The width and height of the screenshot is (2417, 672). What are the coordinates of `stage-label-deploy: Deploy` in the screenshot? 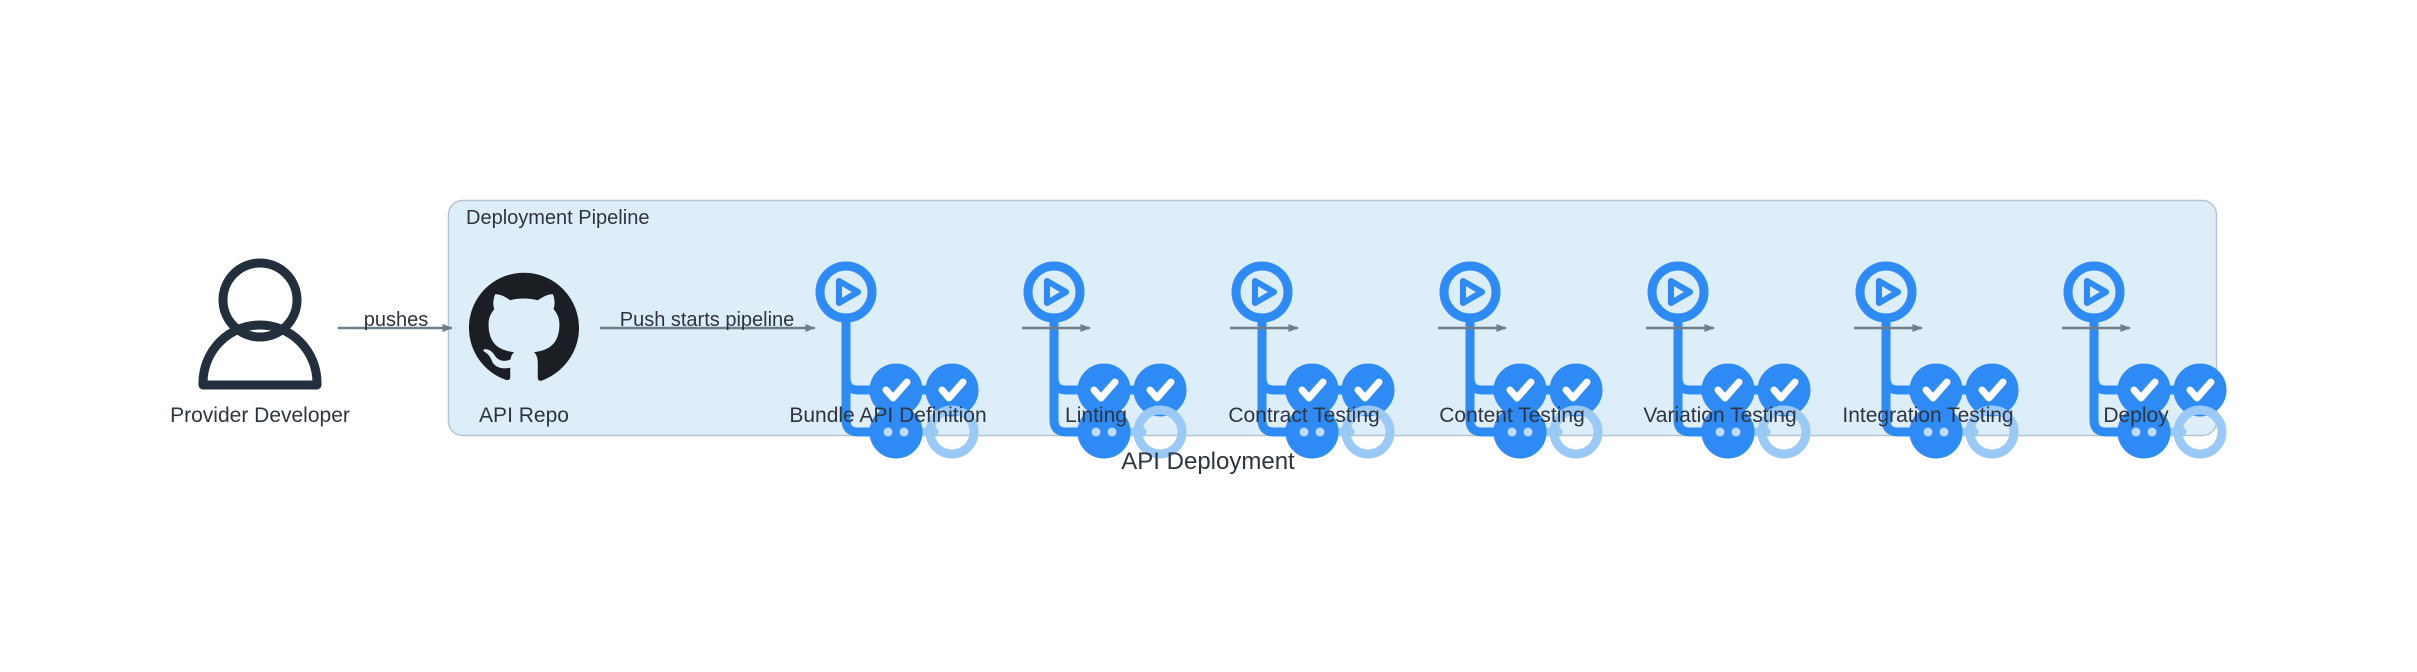 It's located at (2136, 415).